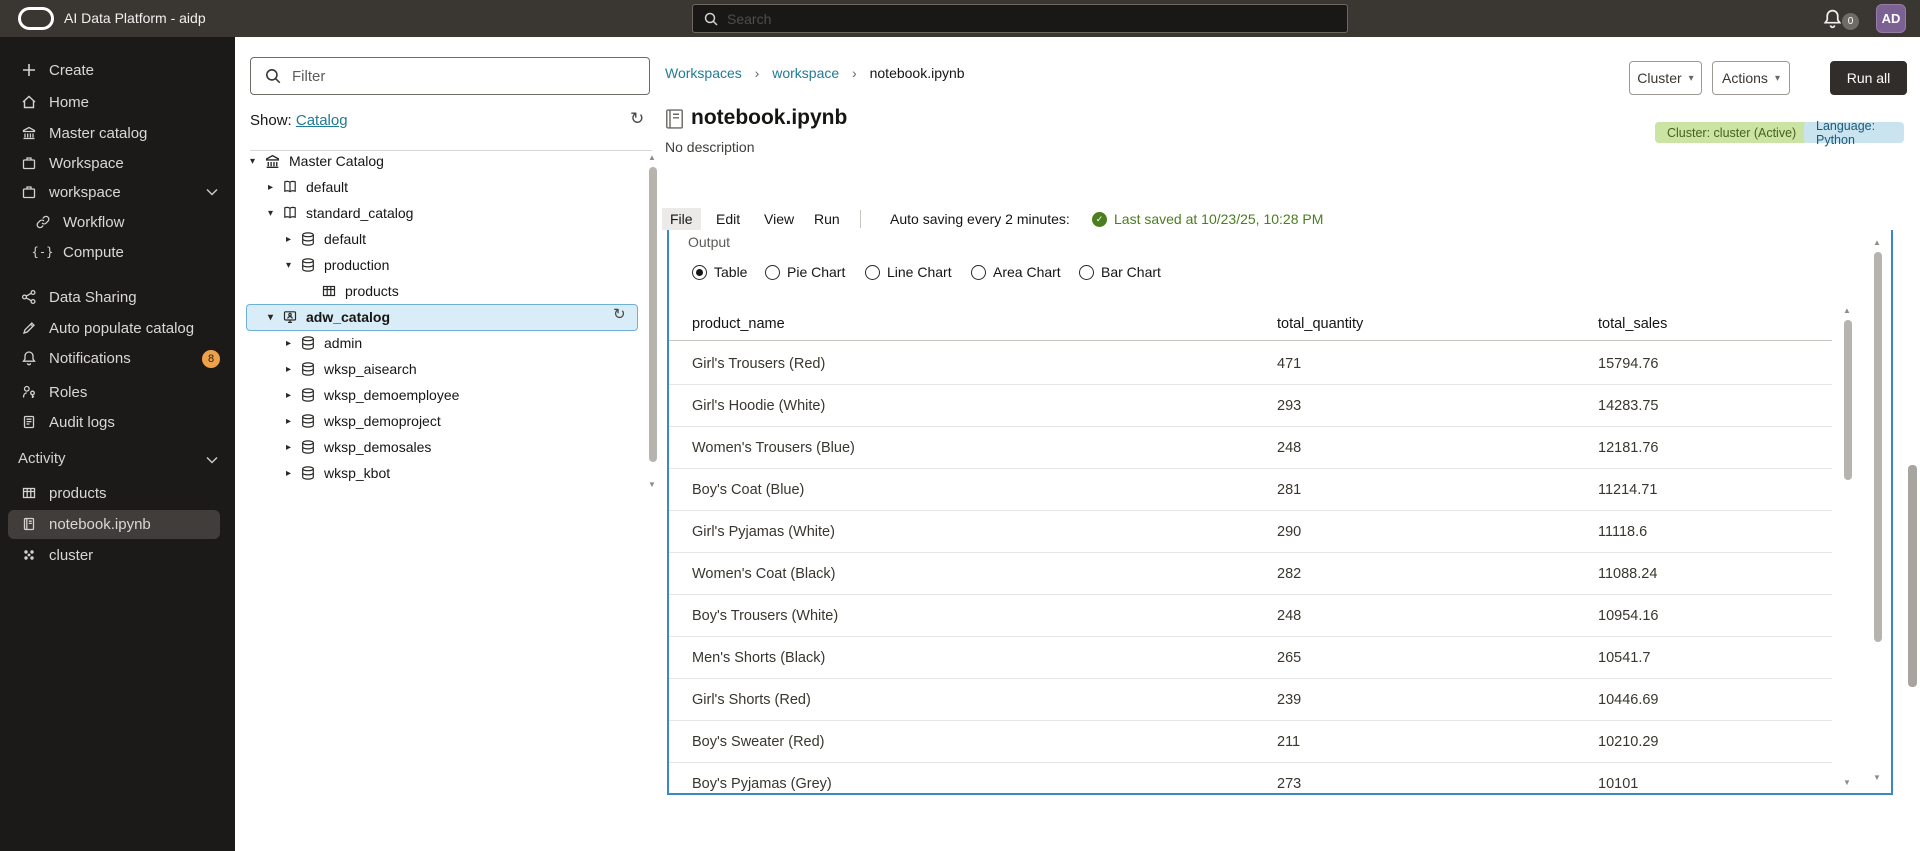  Describe the element at coordinates (117, 163) in the screenshot. I see `sidebar-item-workspace-static: Workspace` at that location.